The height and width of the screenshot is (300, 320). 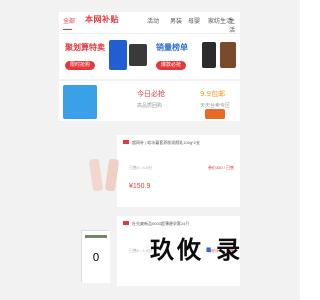 I want to click on tab-active-underline, so click(x=67, y=29).